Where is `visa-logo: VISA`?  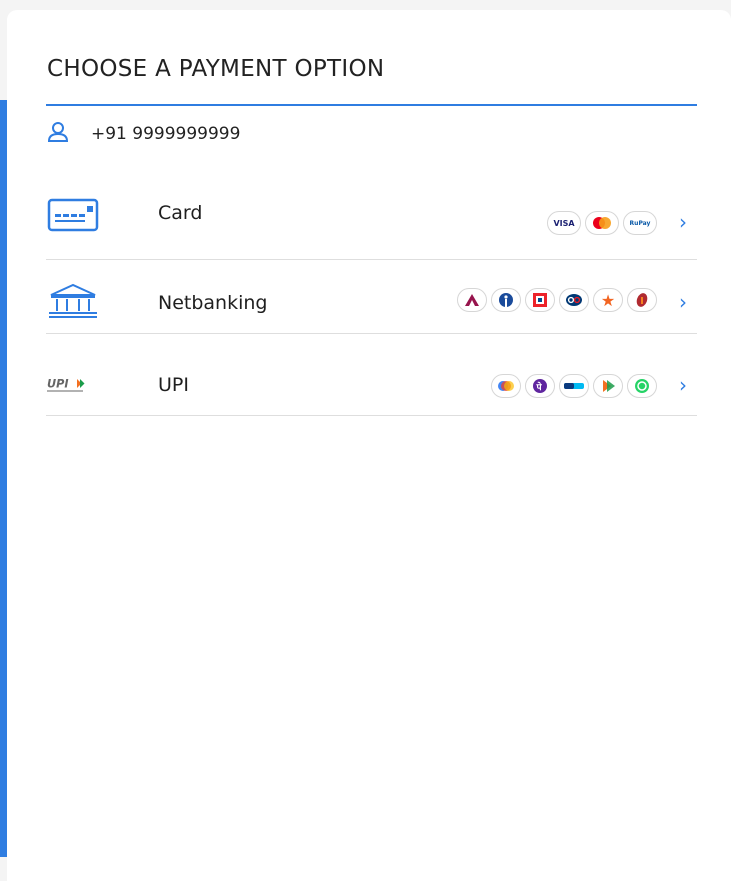
visa-logo: VISA is located at coordinates (564, 223).